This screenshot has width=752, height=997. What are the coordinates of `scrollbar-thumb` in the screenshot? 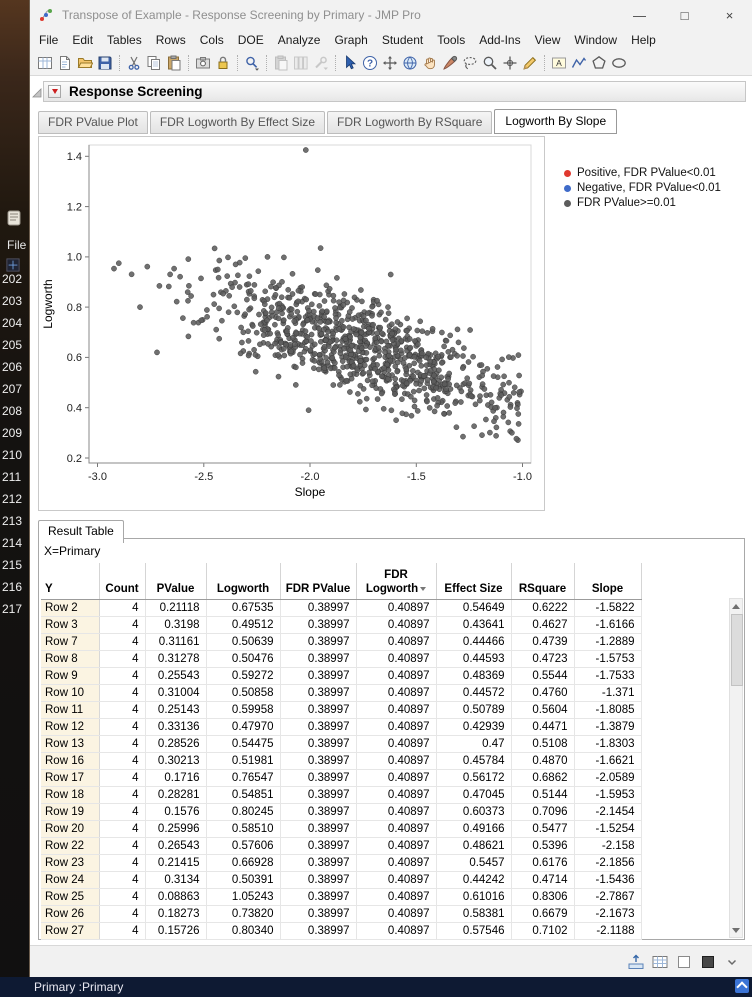 It's located at (737, 650).